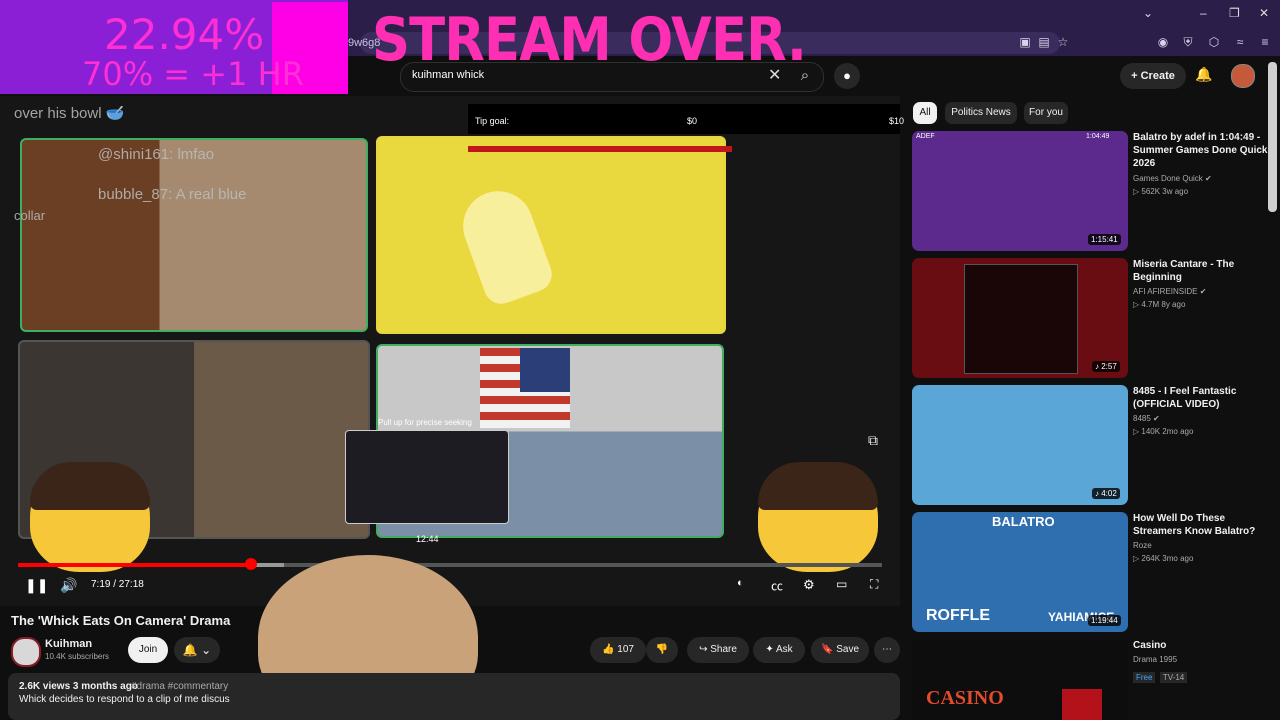  What do you see at coordinates (873, 440) in the screenshot?
I see `miniplayer-icon: ⧉` at bounding box center [873, 440].